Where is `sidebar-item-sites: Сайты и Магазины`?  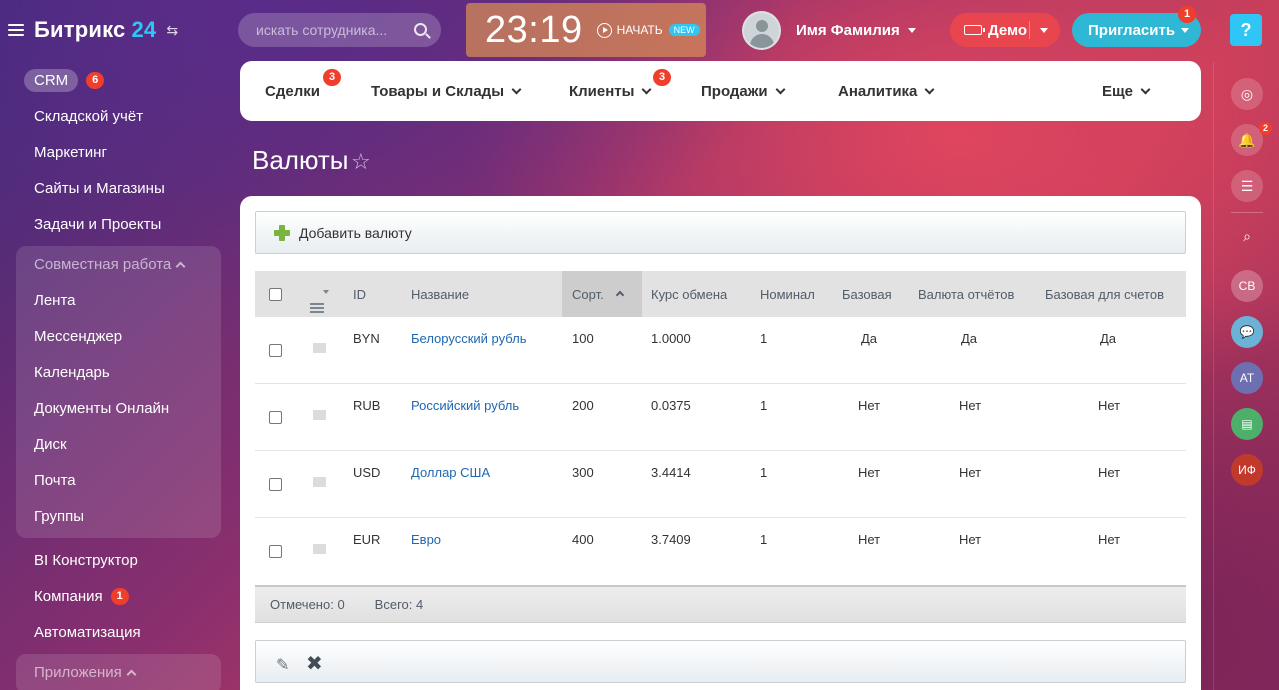 sidebar-item-sites: Сайты и Магазины is located at coordinates (118, 188).